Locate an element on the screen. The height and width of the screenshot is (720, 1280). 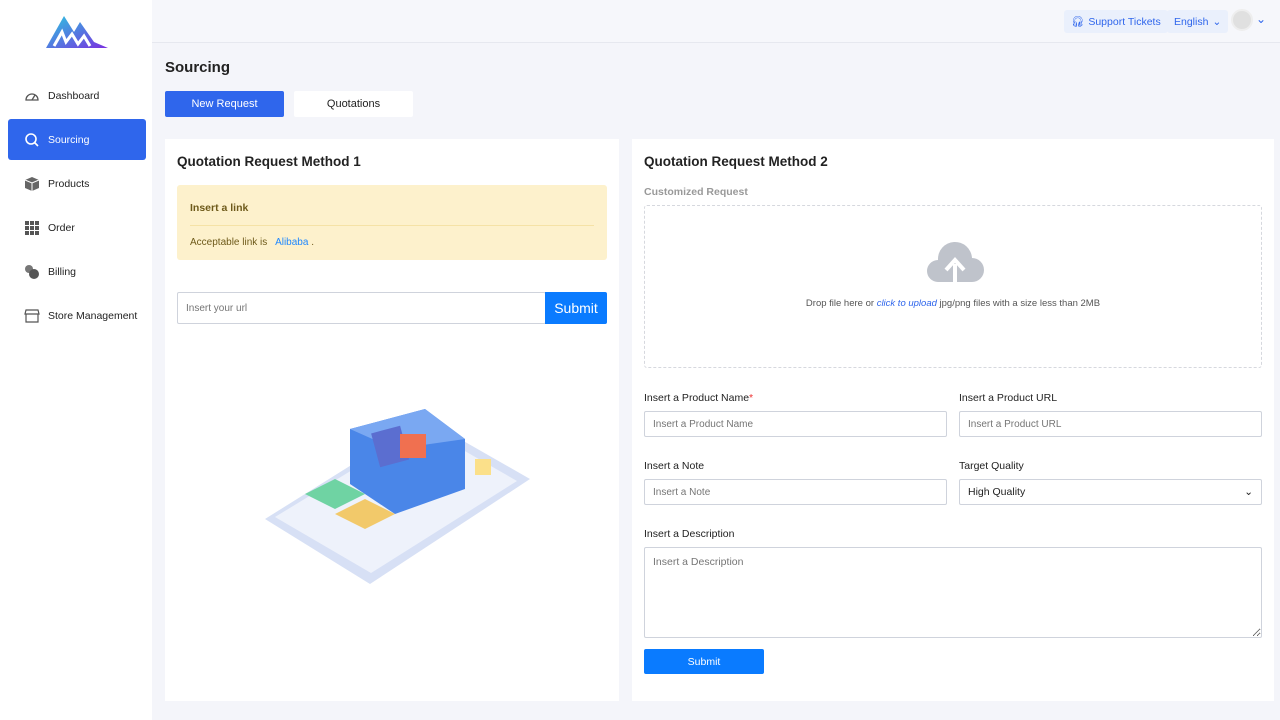
cloud-upload-icon is located at coordinates (955, 262).